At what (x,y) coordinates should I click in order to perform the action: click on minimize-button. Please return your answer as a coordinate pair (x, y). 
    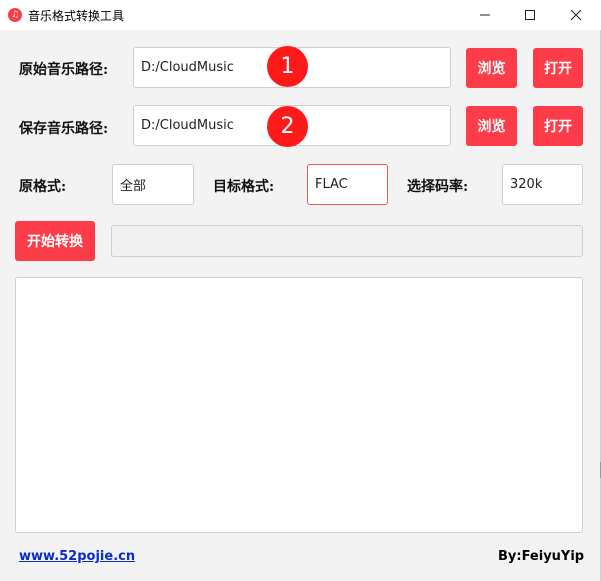
    Looking at the image, I should click on (485, 15).